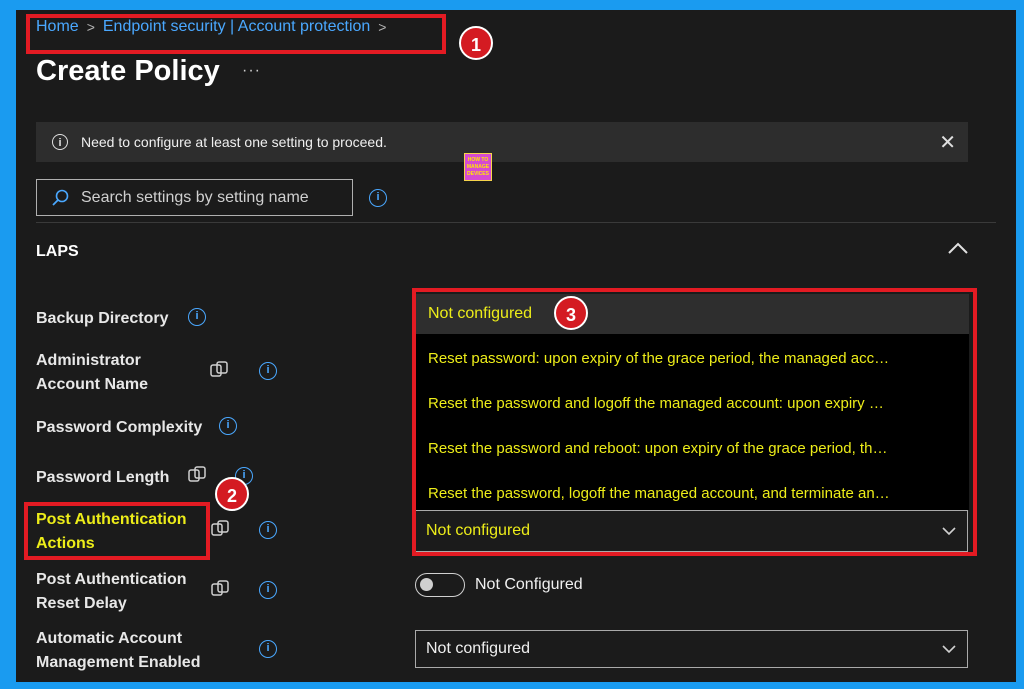 This screenshot has height=689, width=1024. I want to click on chevron-up-icon, so click(958, 248).